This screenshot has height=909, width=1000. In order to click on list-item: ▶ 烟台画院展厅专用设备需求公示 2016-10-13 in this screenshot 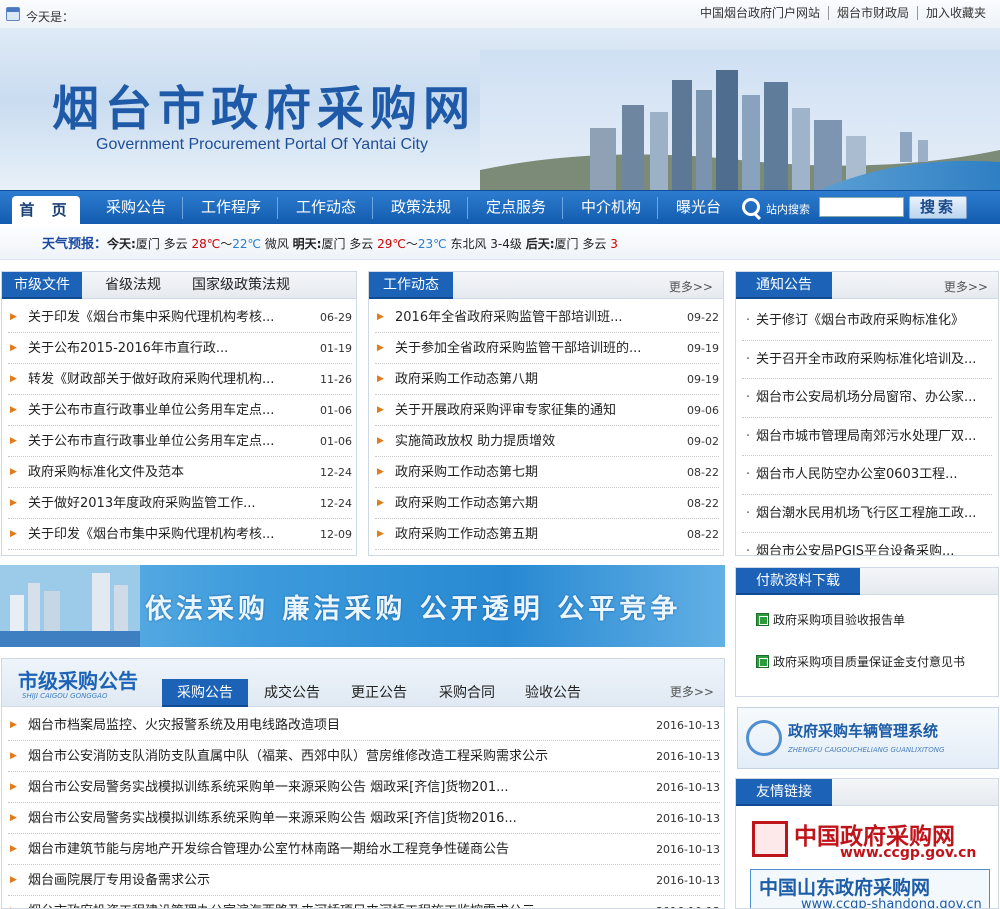, I will do `click(364, 880)`.